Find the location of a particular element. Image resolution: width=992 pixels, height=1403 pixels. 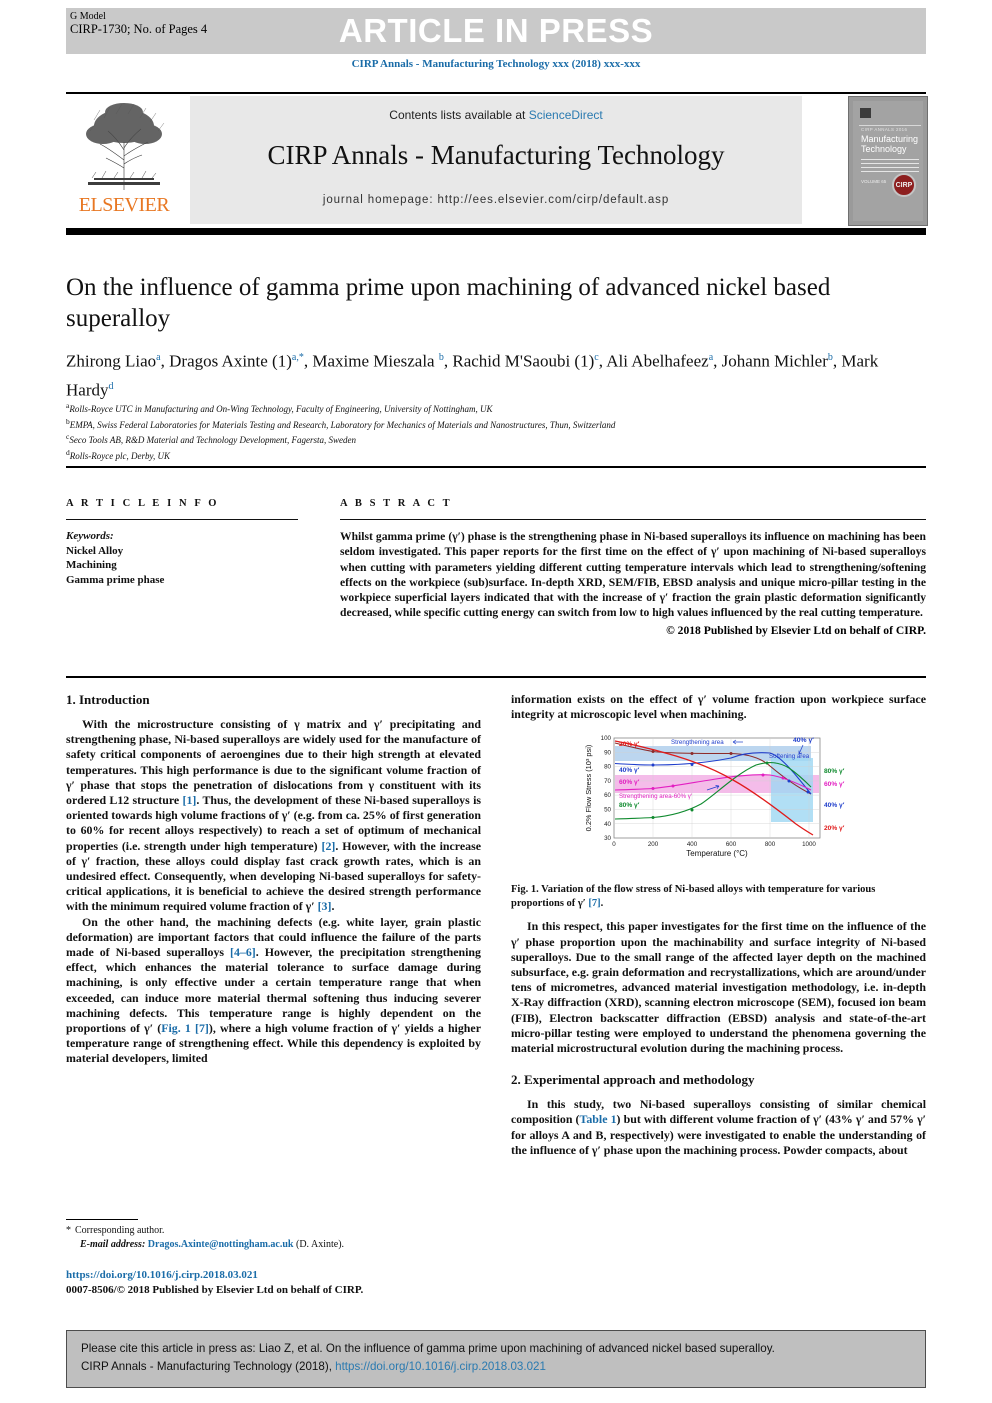

chart-y-ticks: 100 90 80 70 60 50 40 30 is located at coordinates (606, 789).